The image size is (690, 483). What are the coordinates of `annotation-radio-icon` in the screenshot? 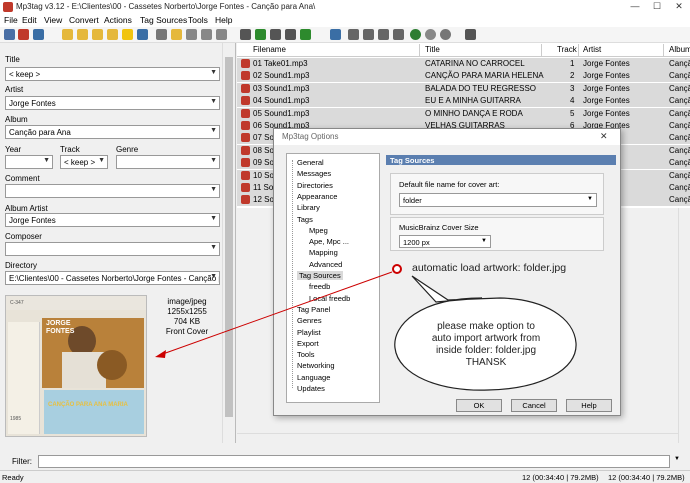 It's located at (397, 269).